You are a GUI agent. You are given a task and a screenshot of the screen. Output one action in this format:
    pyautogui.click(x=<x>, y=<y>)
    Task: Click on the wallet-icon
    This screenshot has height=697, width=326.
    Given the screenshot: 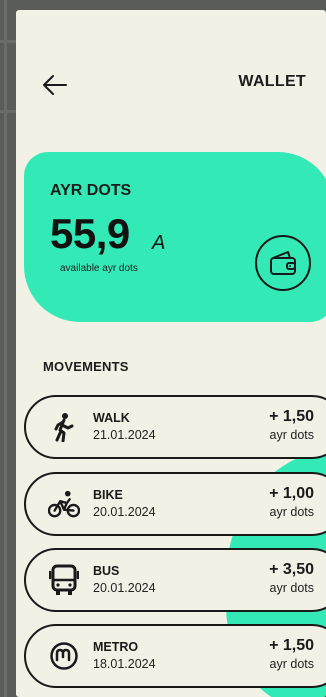 What is the action you would take?
    pyautogui.click(x=283, y=263)
    